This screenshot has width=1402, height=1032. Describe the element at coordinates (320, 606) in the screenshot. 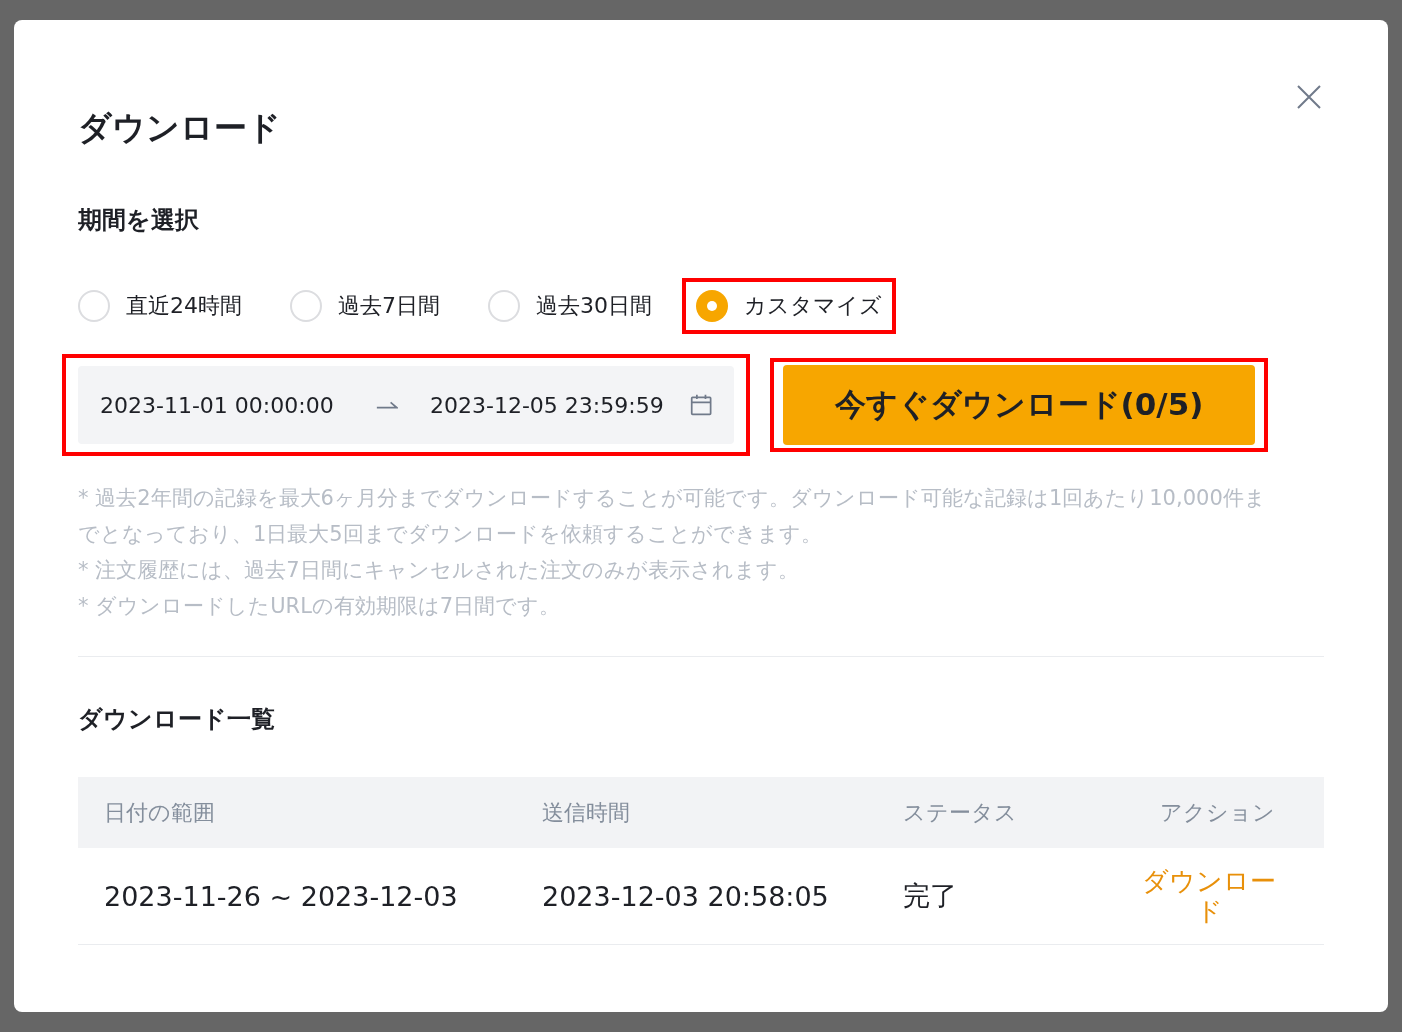

I see `note-text: * ダウンロードしたURLの有効期限は7日間です。` at that location.